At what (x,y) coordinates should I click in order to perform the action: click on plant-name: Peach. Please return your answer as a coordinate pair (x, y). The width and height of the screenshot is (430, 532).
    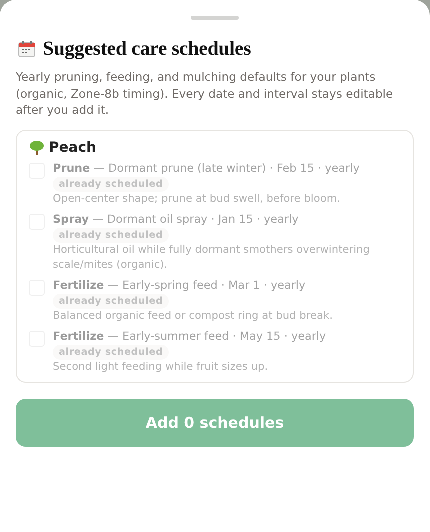
    Looking at the image, I should click on (72, 148).